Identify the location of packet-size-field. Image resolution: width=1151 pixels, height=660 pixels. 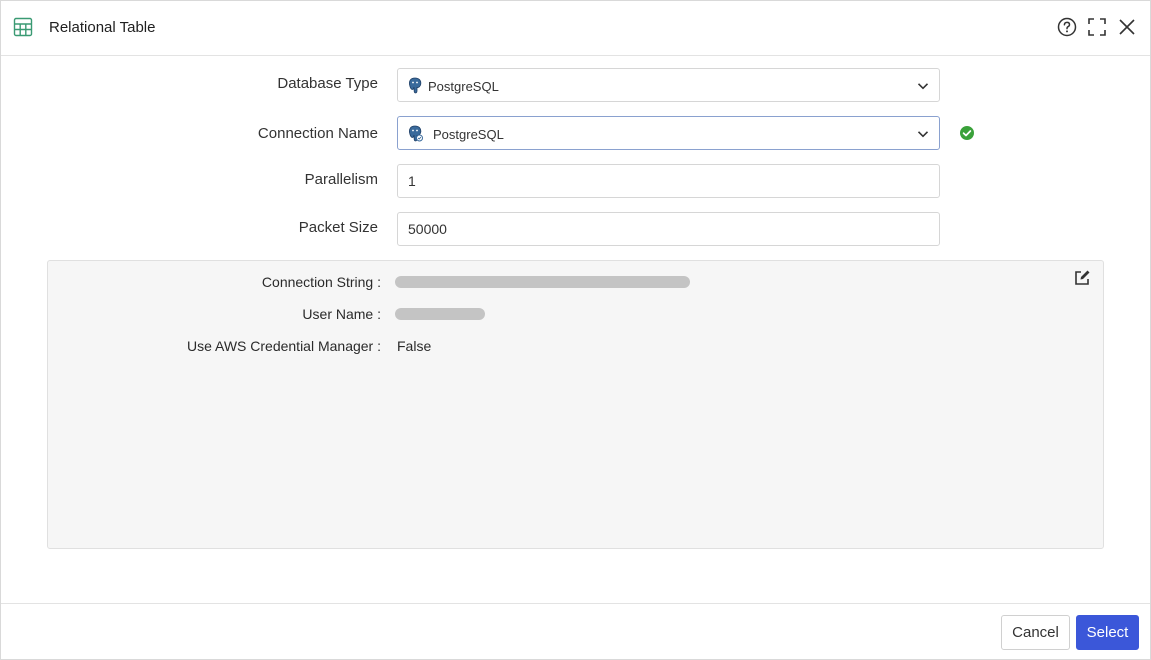
(668, 229).